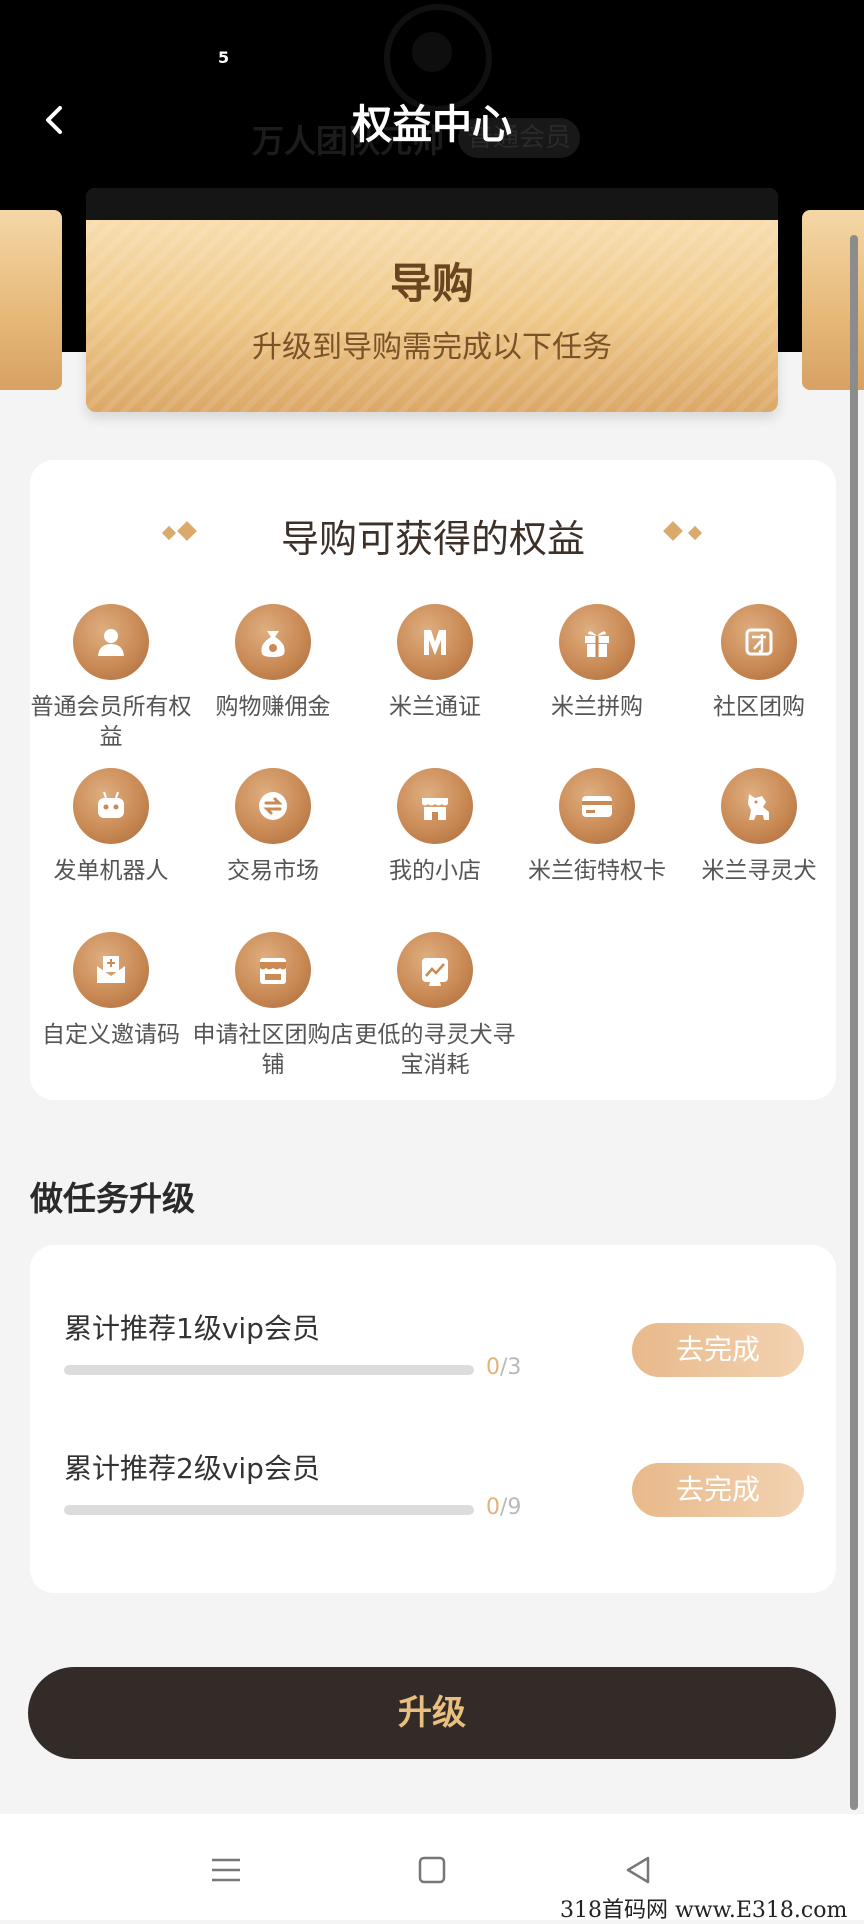  I want to click on task-title: 累计推荐1级vip会员, so click(192, 1328).